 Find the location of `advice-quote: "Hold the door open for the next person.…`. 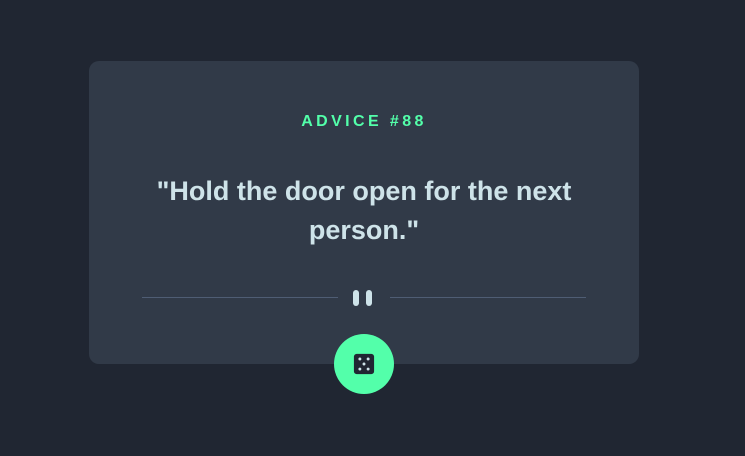

advice-quote: "Hold the door open for the next person.… is located at coordinates (364, 210).